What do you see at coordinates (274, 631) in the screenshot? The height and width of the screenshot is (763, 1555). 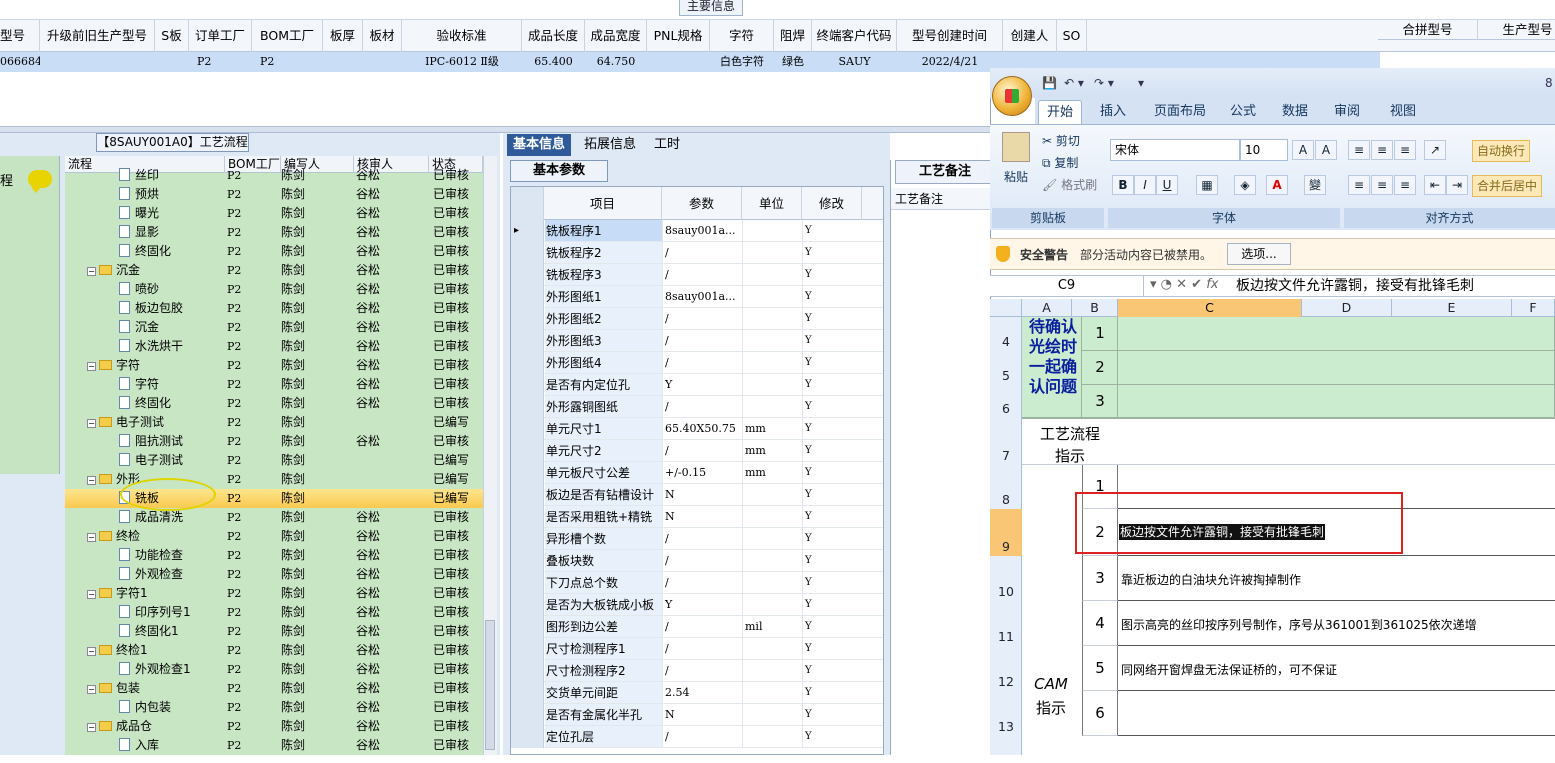 I see `flow-tree-row: 终固化1 P2 陈剑 谷松 已审核` at bounding box center [274, 631].